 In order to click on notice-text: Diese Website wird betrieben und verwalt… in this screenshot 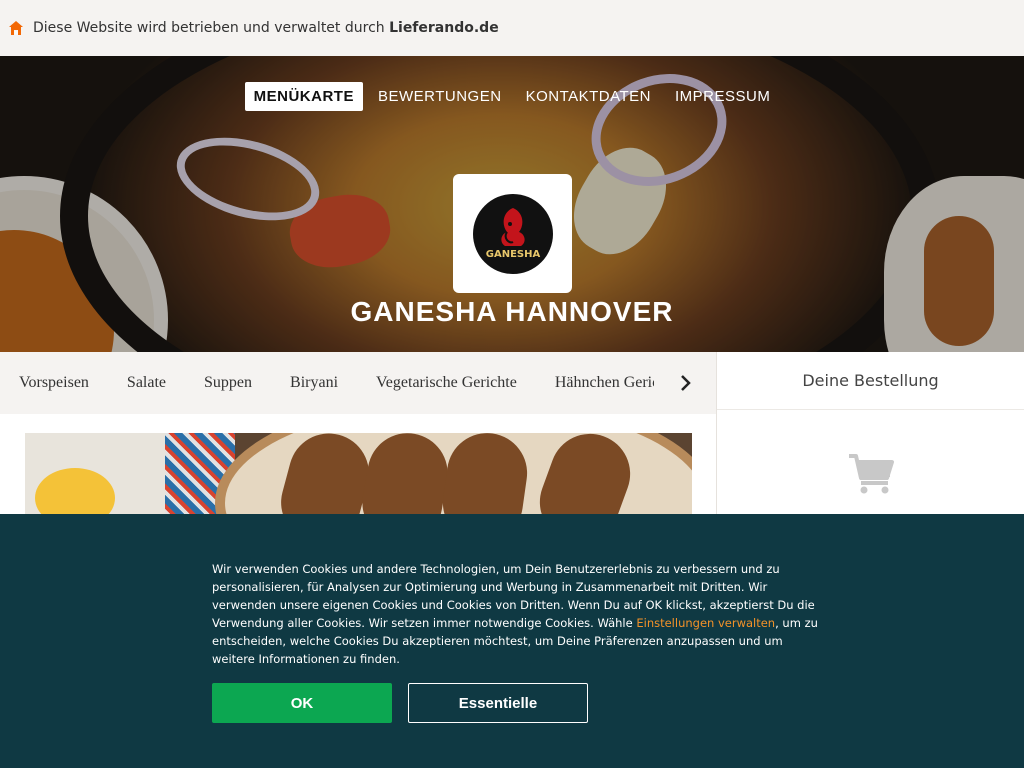, I will do `click(266, 28)`.